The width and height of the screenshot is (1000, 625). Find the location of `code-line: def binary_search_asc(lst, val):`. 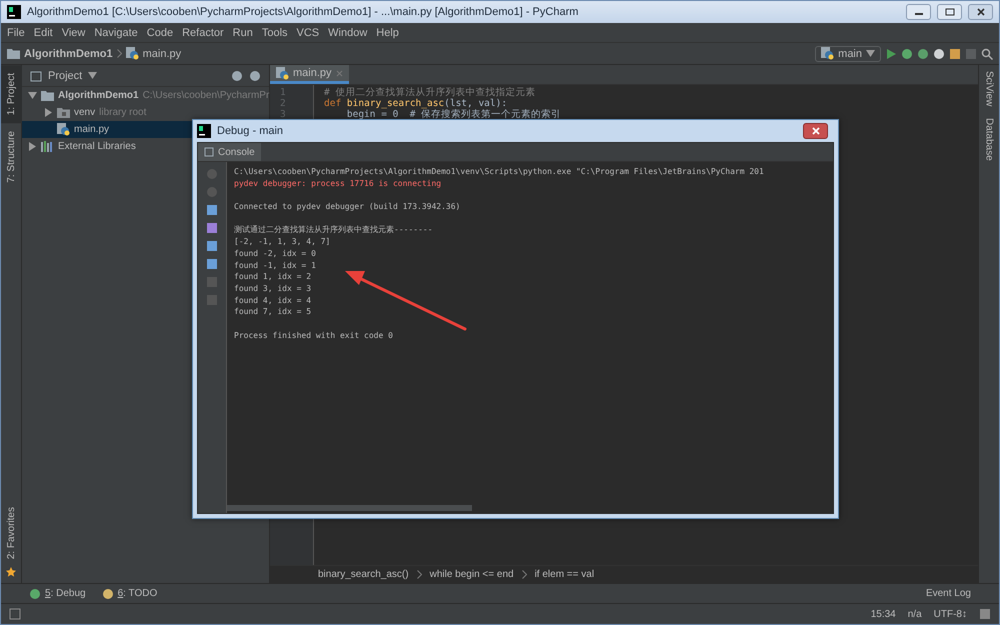

code-line: def binary_search_asc(lst, val): is located at coordinates (416, 103).